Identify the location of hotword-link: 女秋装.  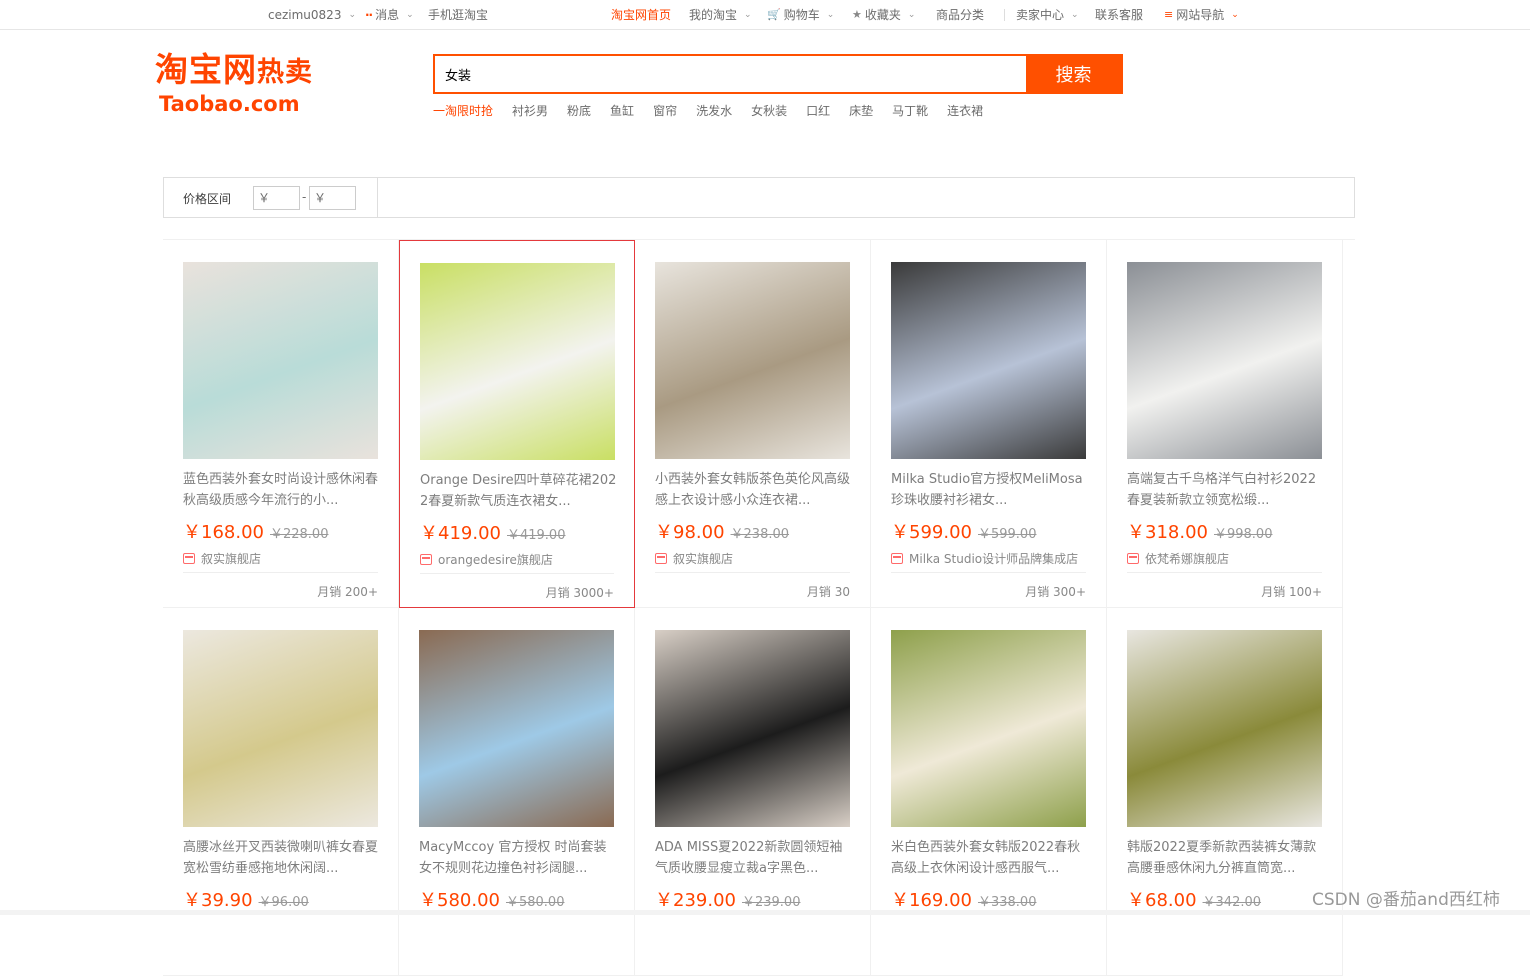
(769, 111).